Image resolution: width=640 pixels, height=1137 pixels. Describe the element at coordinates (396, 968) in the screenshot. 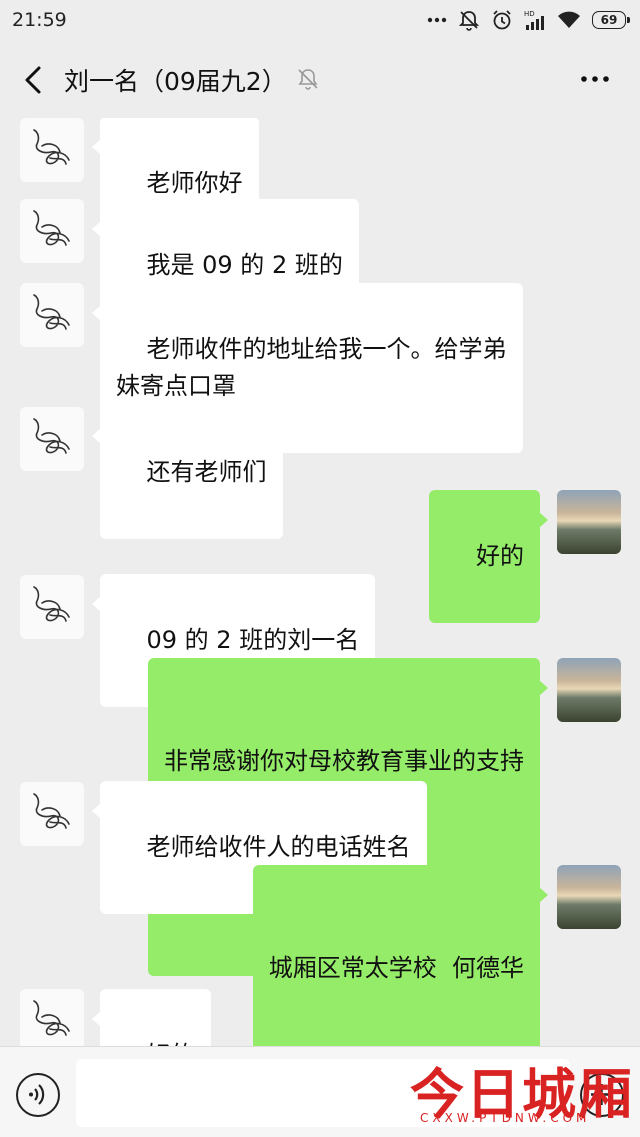

I see `message-text: 城厢区常太学校 何德华` at that location.